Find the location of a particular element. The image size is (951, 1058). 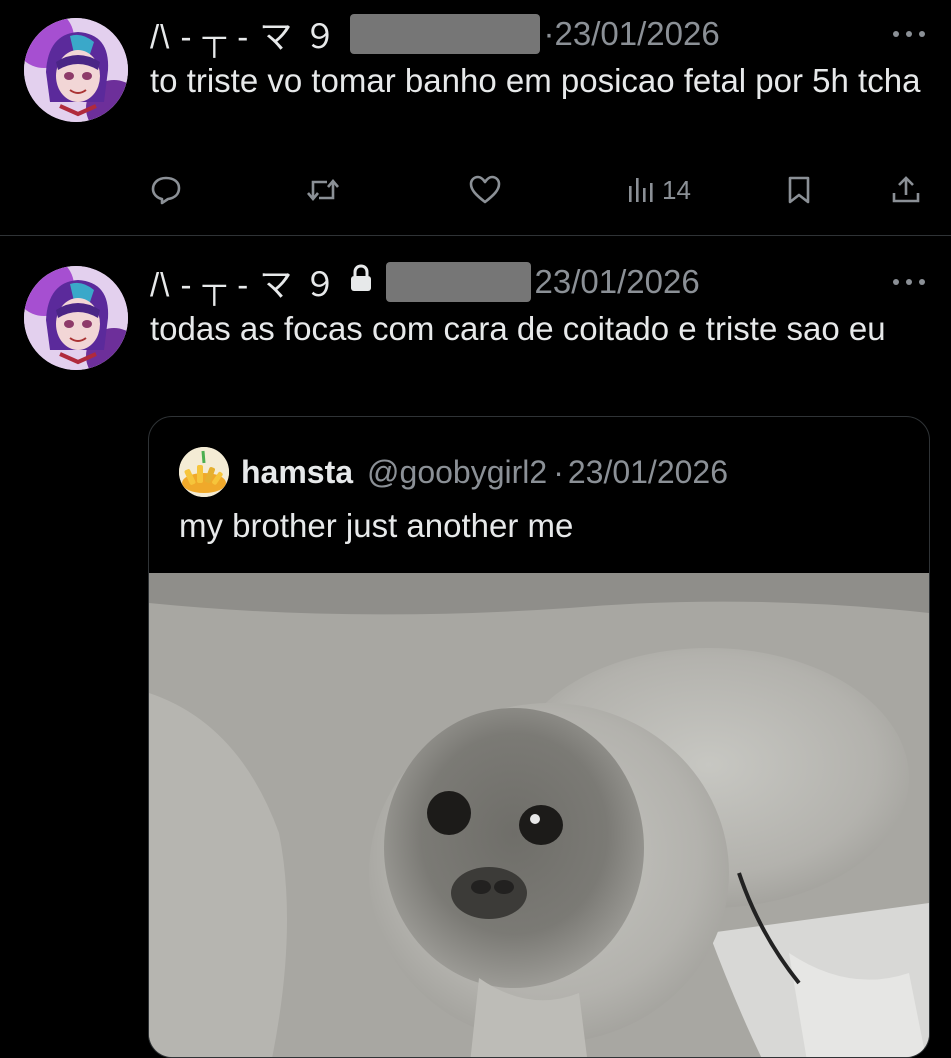

quote-header: hamsta @goobygirl2 · 23/01/2026 is located at coordinates (453, 472).